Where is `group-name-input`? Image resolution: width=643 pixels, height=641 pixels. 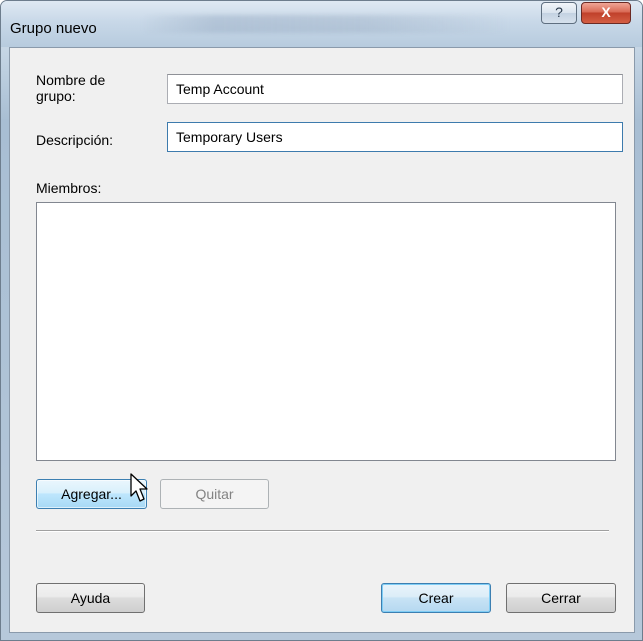
group-name-input is located at coordinates (395, 89).